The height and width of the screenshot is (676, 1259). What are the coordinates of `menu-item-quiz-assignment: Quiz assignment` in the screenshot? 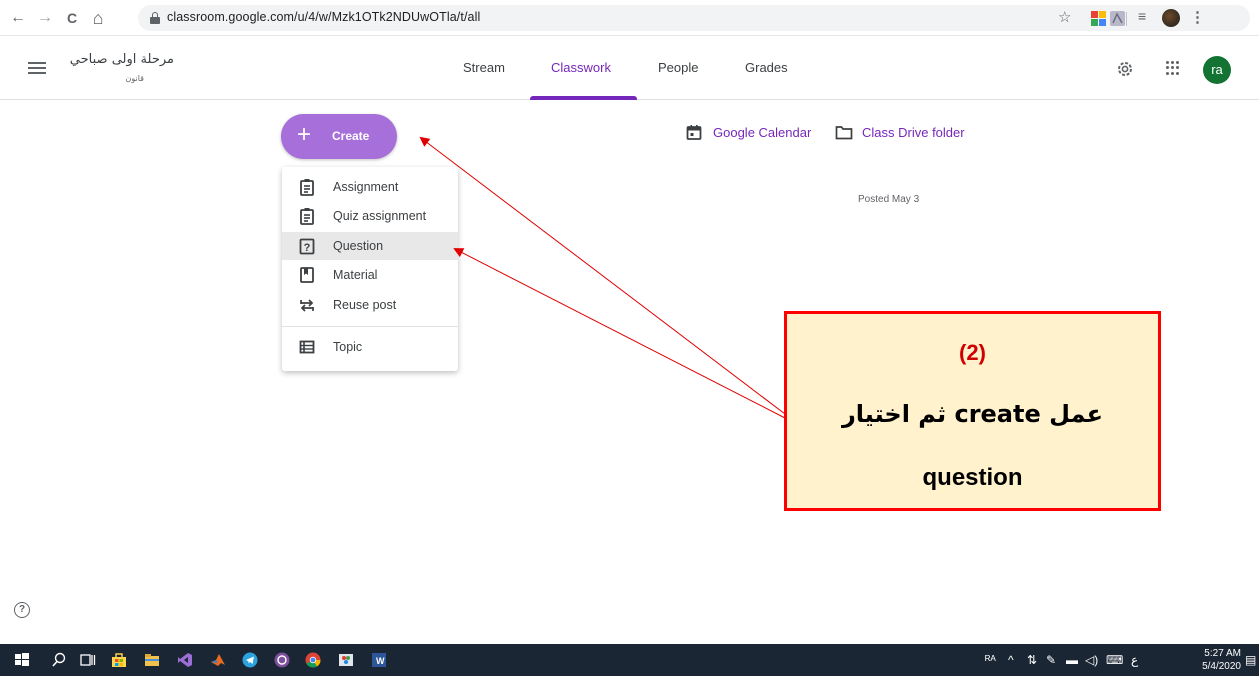 It's located at (370, 216).